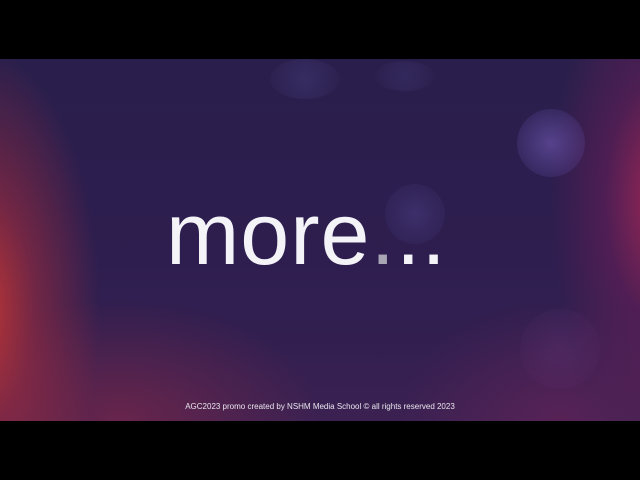 Image resolution: width=640 pixels, height=480 pixels. I want to click on letterbox-bottom, so click(320, 450).